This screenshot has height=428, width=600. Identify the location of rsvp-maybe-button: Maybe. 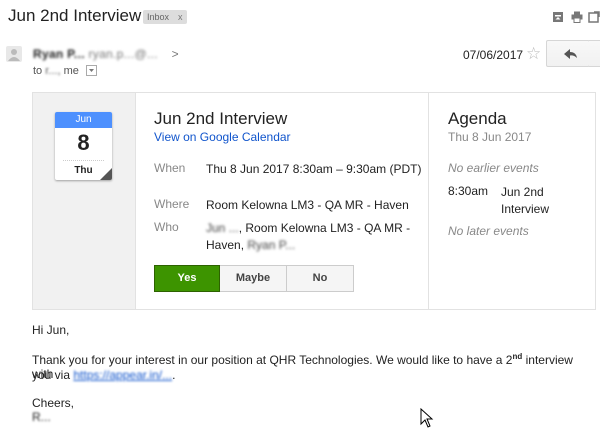
(253, 278).